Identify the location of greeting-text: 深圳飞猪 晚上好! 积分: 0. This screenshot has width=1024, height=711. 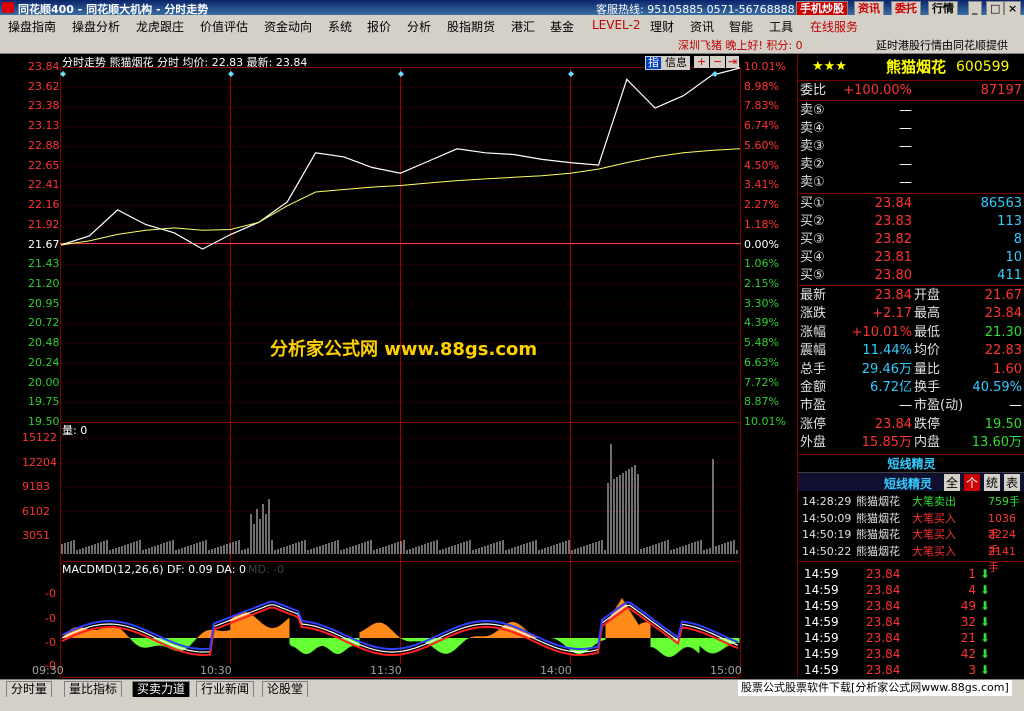
(740, 45).